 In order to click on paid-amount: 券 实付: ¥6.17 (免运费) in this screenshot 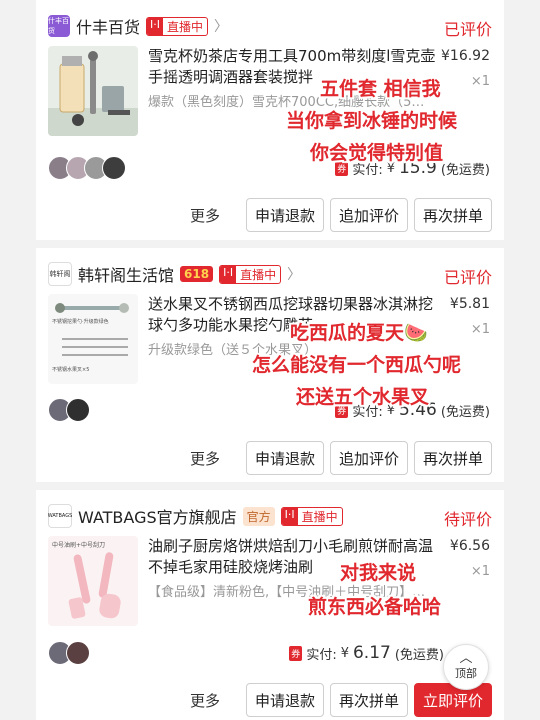, I will do `click(366, 653)`.